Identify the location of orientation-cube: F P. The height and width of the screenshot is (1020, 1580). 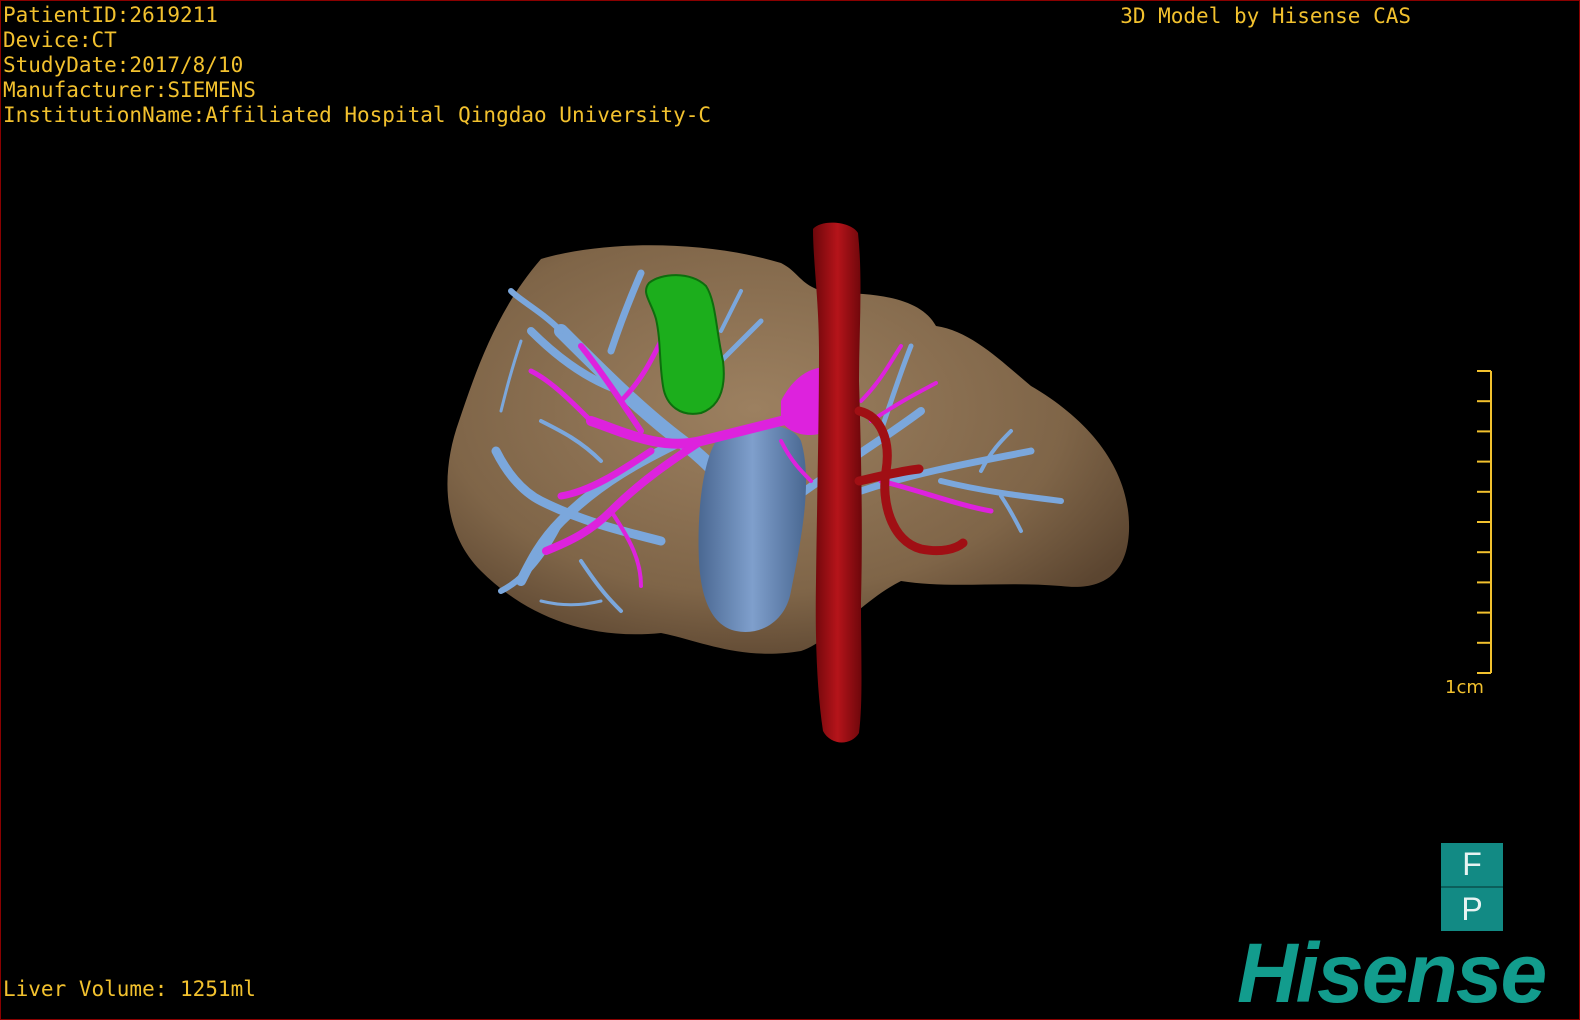
(1472, 887).